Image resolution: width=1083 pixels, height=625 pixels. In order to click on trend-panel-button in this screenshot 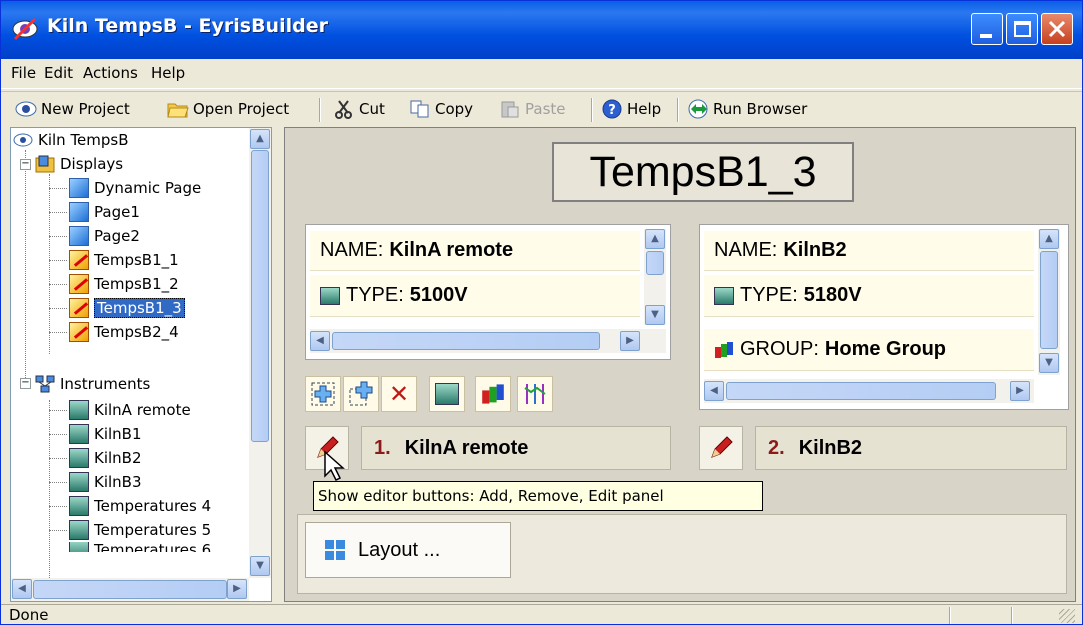, I will do `click(535, 394)`.